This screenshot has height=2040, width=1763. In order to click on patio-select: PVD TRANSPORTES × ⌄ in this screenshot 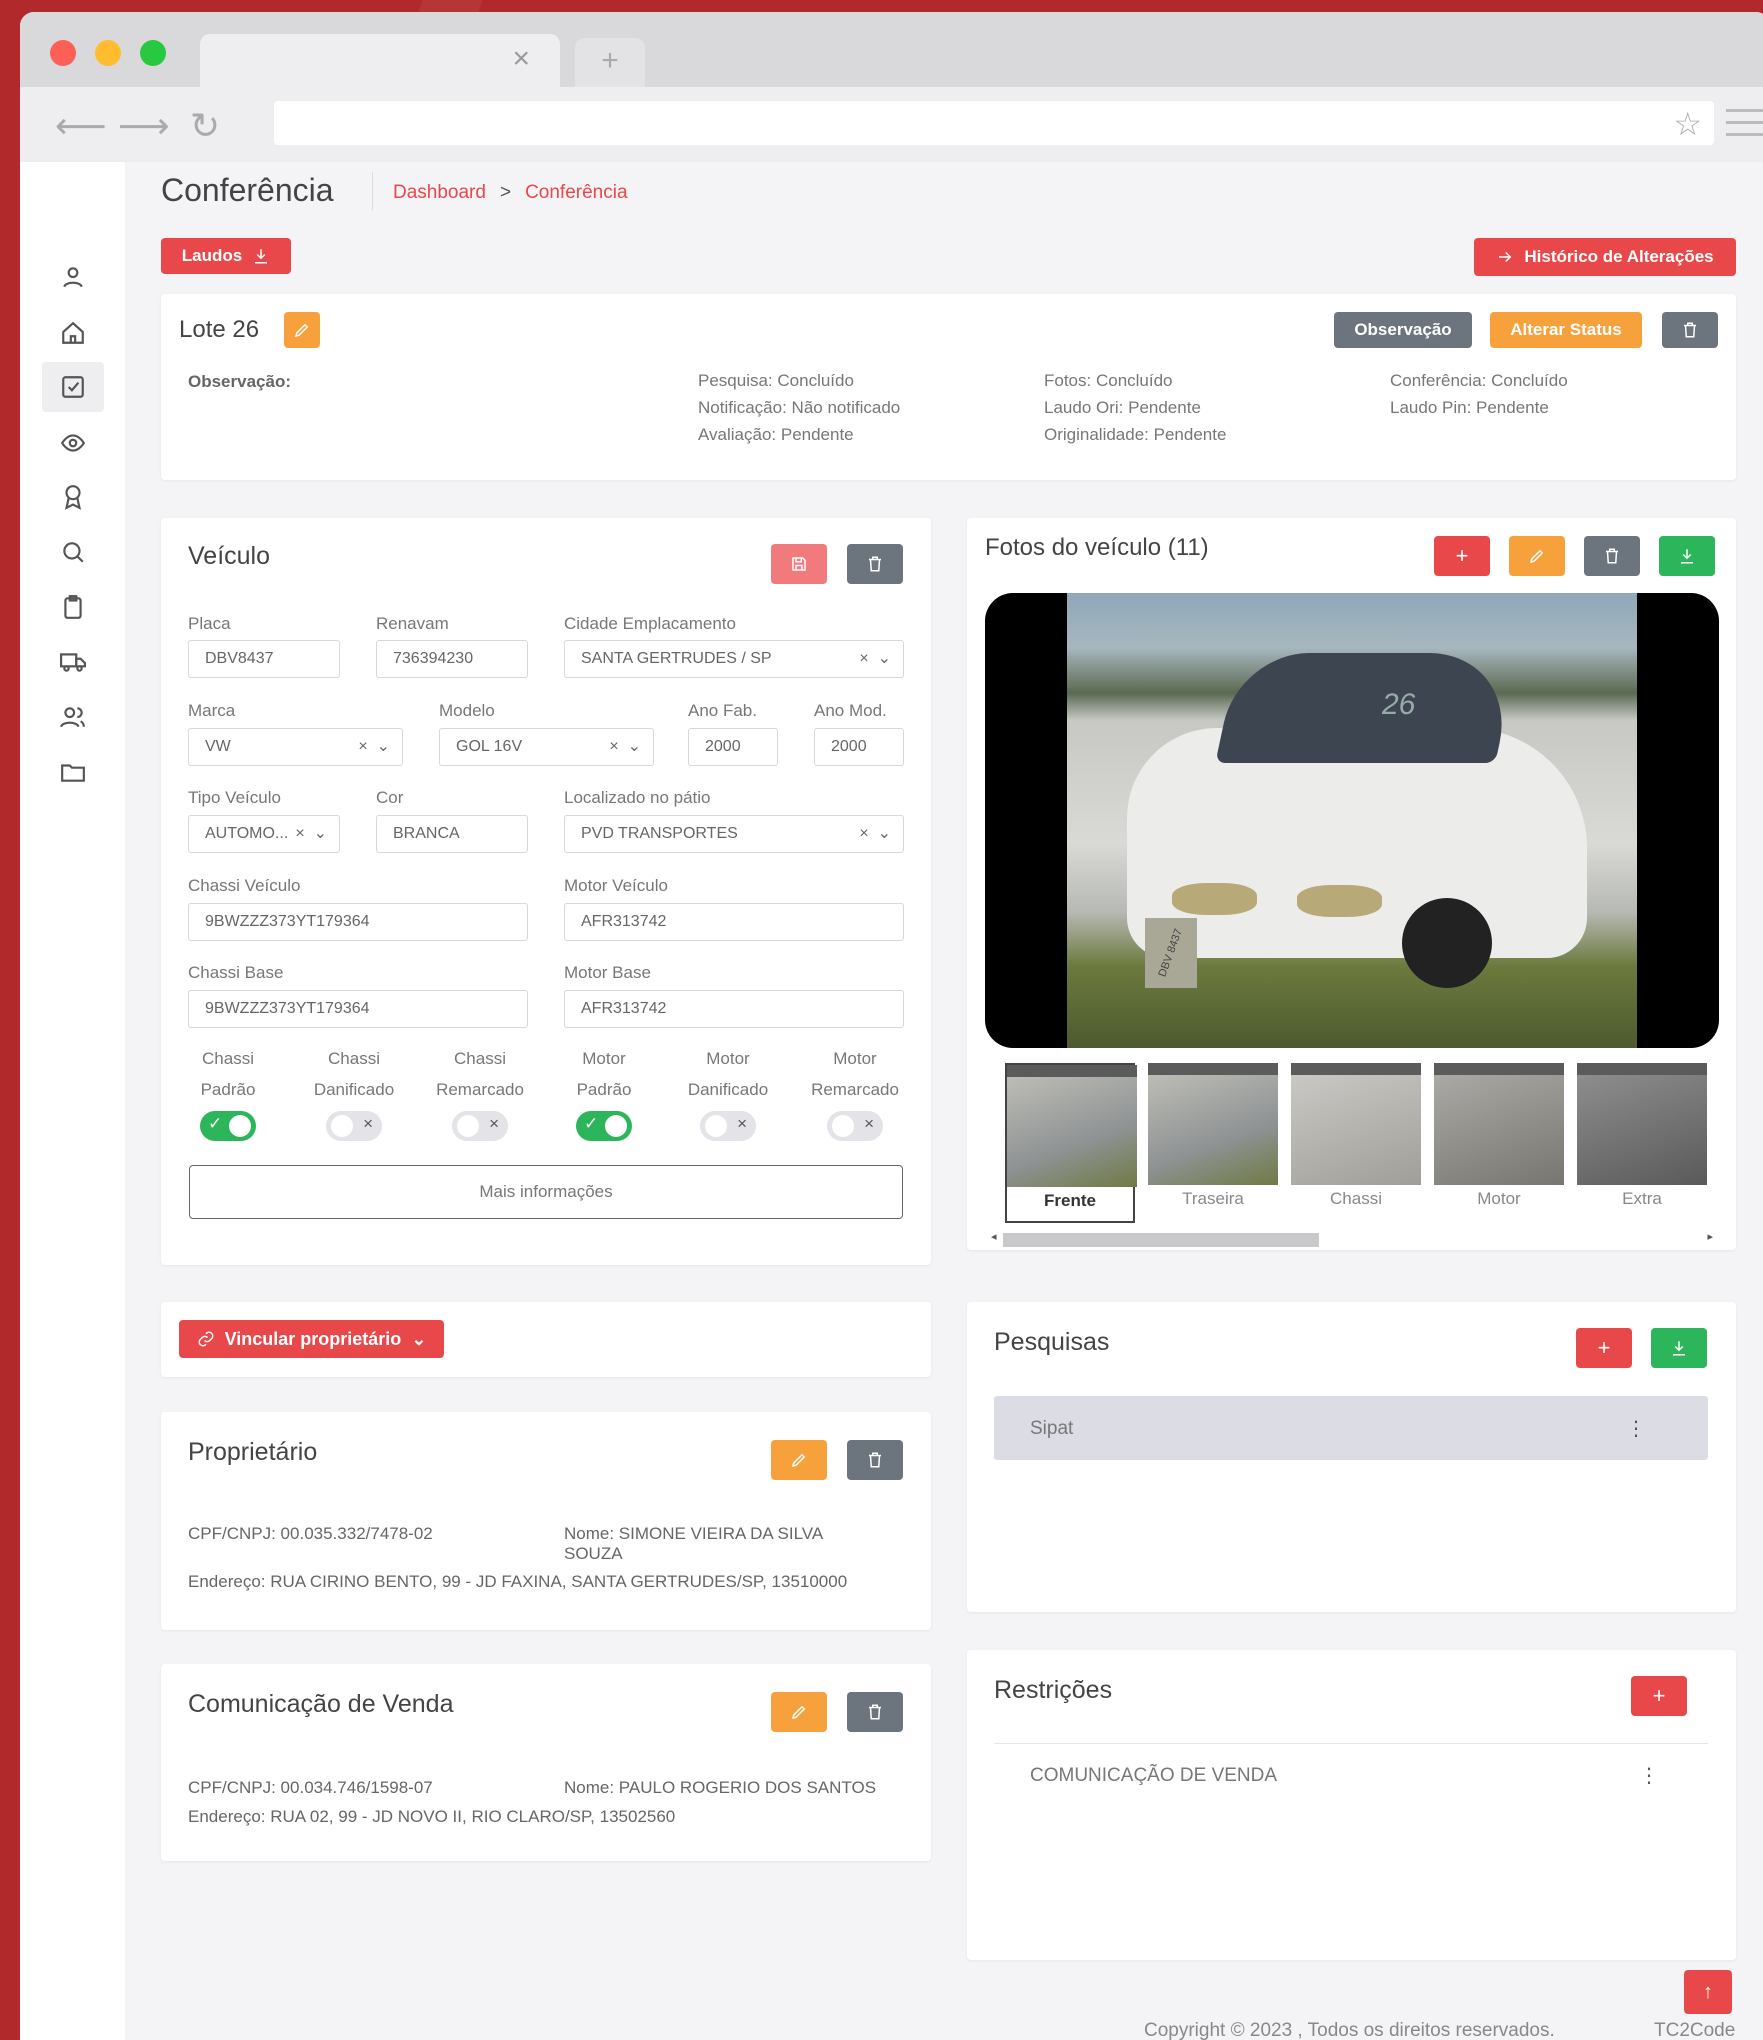, I will do `click(734, 834)`.